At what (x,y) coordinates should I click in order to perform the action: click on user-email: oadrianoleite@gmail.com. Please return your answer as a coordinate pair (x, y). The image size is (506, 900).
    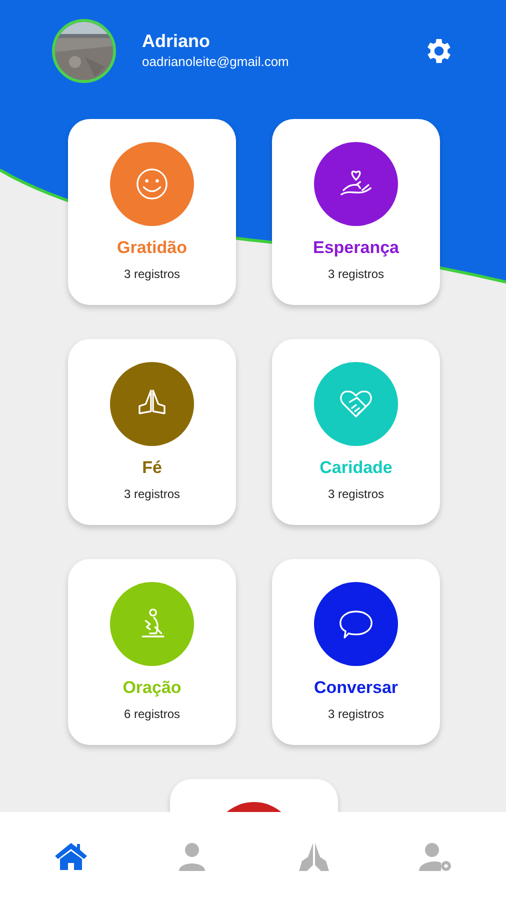
    Looking at the image, I should click on (216, 62).